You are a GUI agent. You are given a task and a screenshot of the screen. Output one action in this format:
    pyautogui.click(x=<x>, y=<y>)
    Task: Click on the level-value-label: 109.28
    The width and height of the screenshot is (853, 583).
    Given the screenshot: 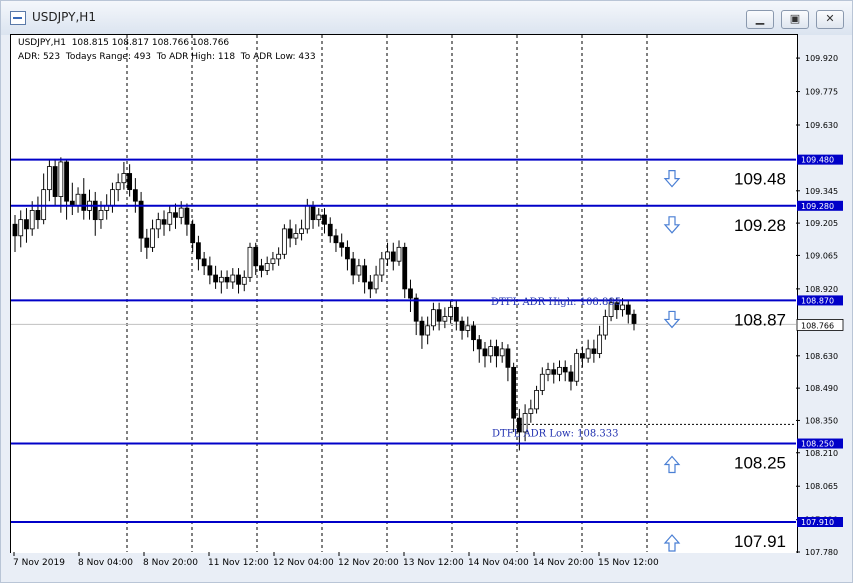 What is the action you would take?
    pyautogui.click(x=760, y=225)
    